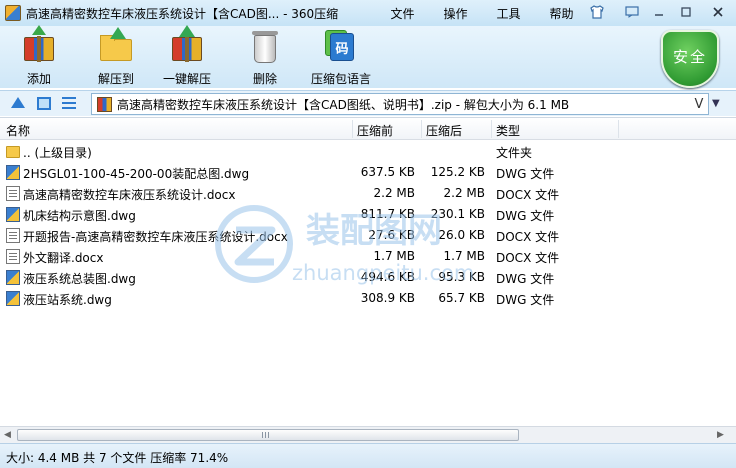  I want to click on folder-extract-icon, so click(116, 44).